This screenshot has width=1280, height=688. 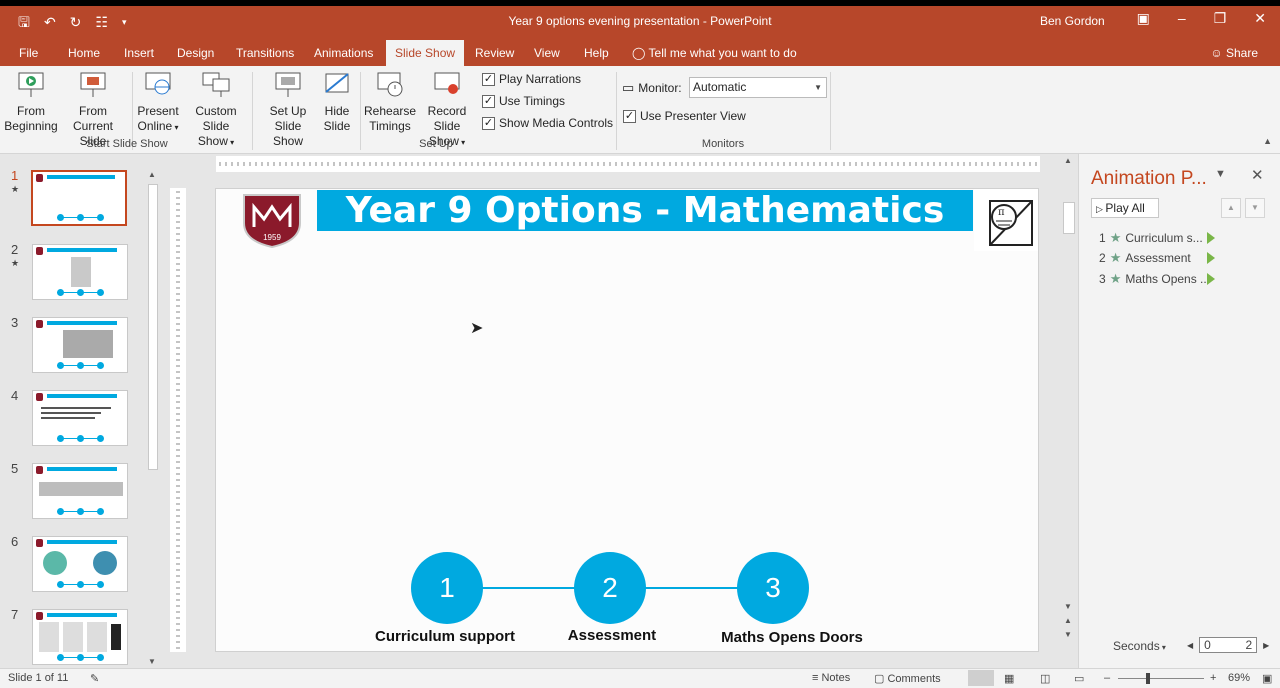 What do you see at coordinates (1220, 18) in the screenshot?
I see `maximize-icon: ❐` at bounding box center [1220, 18].